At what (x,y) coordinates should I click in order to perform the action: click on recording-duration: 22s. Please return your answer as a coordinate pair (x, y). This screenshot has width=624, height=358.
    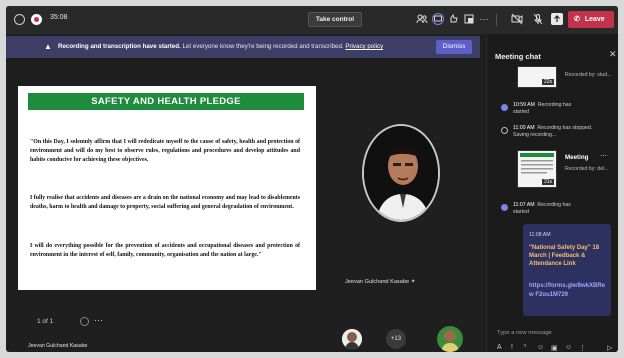
    Looking at the image, I should click on (547, 82).